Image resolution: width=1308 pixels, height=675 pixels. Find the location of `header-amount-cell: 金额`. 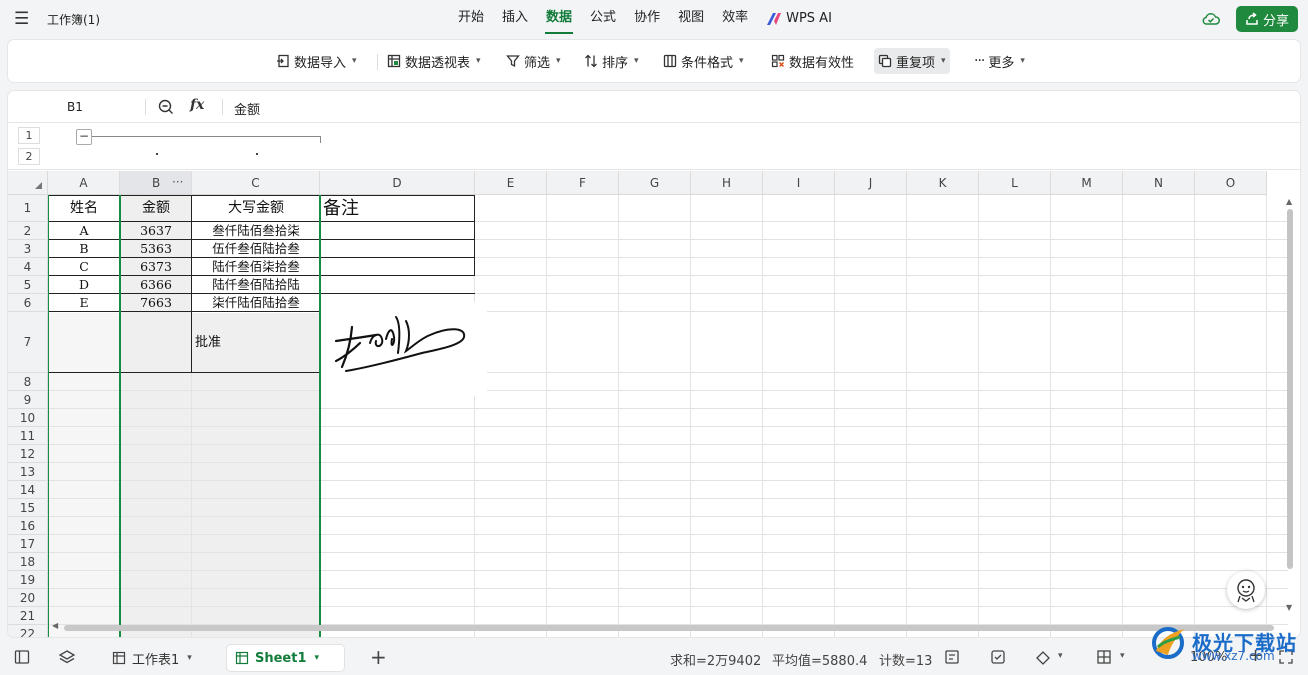

header-amount-cell: 金额 is located at coordinates (156, 208).